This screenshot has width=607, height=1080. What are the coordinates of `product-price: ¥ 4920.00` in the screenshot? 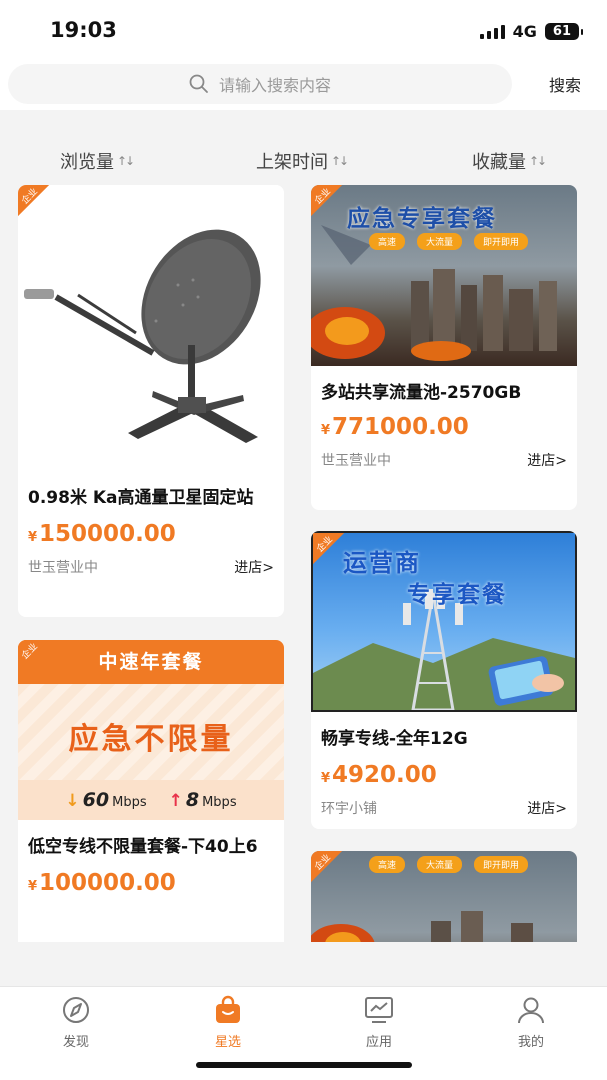 It's located at (444, 775).